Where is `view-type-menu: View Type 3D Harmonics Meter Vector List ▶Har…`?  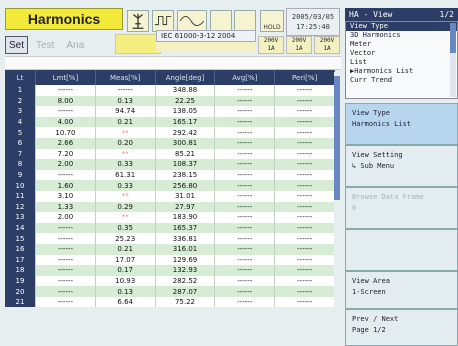
view-type-menu: View Type 3D Harmonics Meter Vector List ▶Har… is located at coordinates (401, 60).